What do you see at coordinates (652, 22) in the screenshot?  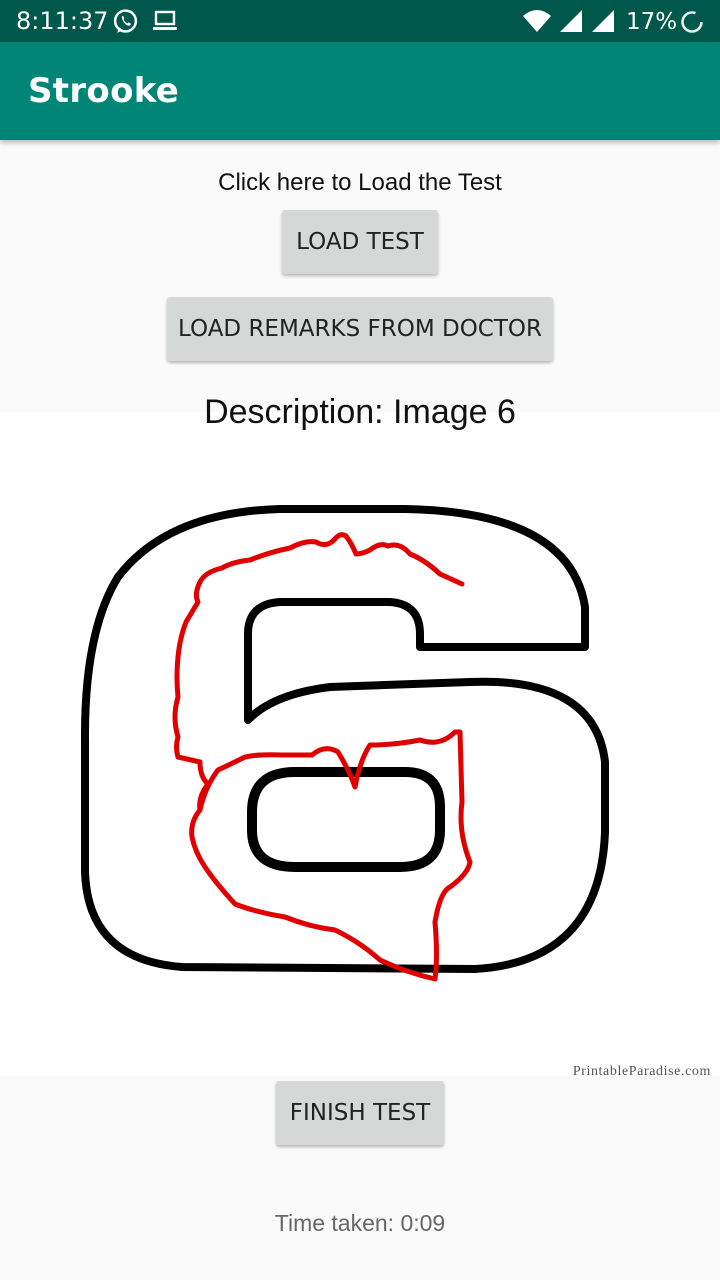 I see `battery-percentage: 17%` at bounding box center [652, 22].